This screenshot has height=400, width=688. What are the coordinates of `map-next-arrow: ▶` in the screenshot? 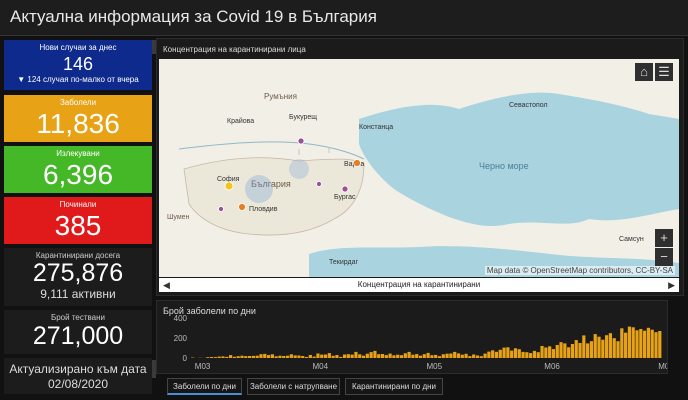 It's located at (671, 285).